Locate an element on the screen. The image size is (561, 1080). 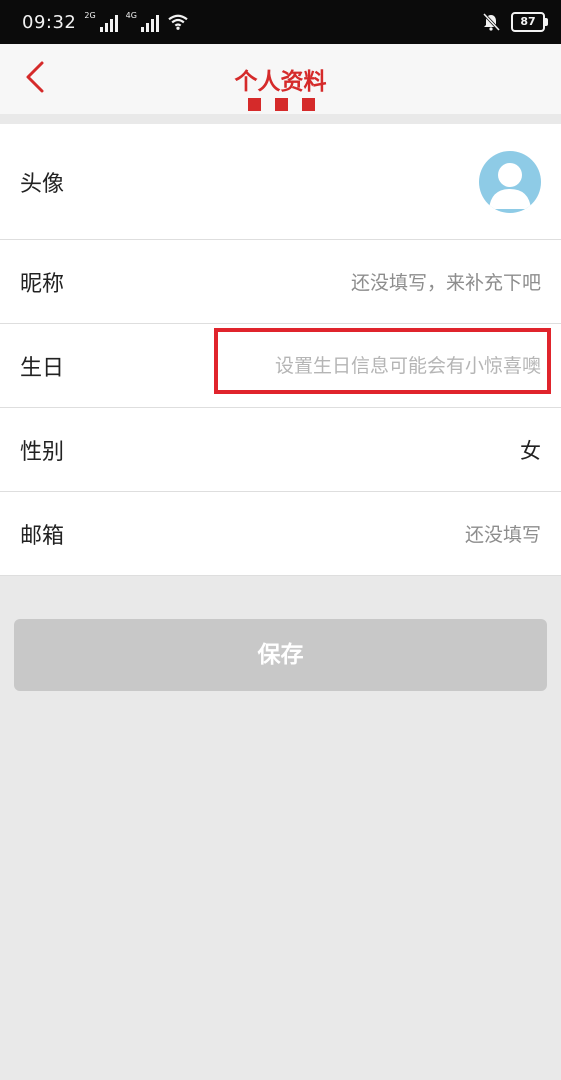
nickname-row: 昵称 还没填写，来补充下吧 is located at coordinates (280, 282).